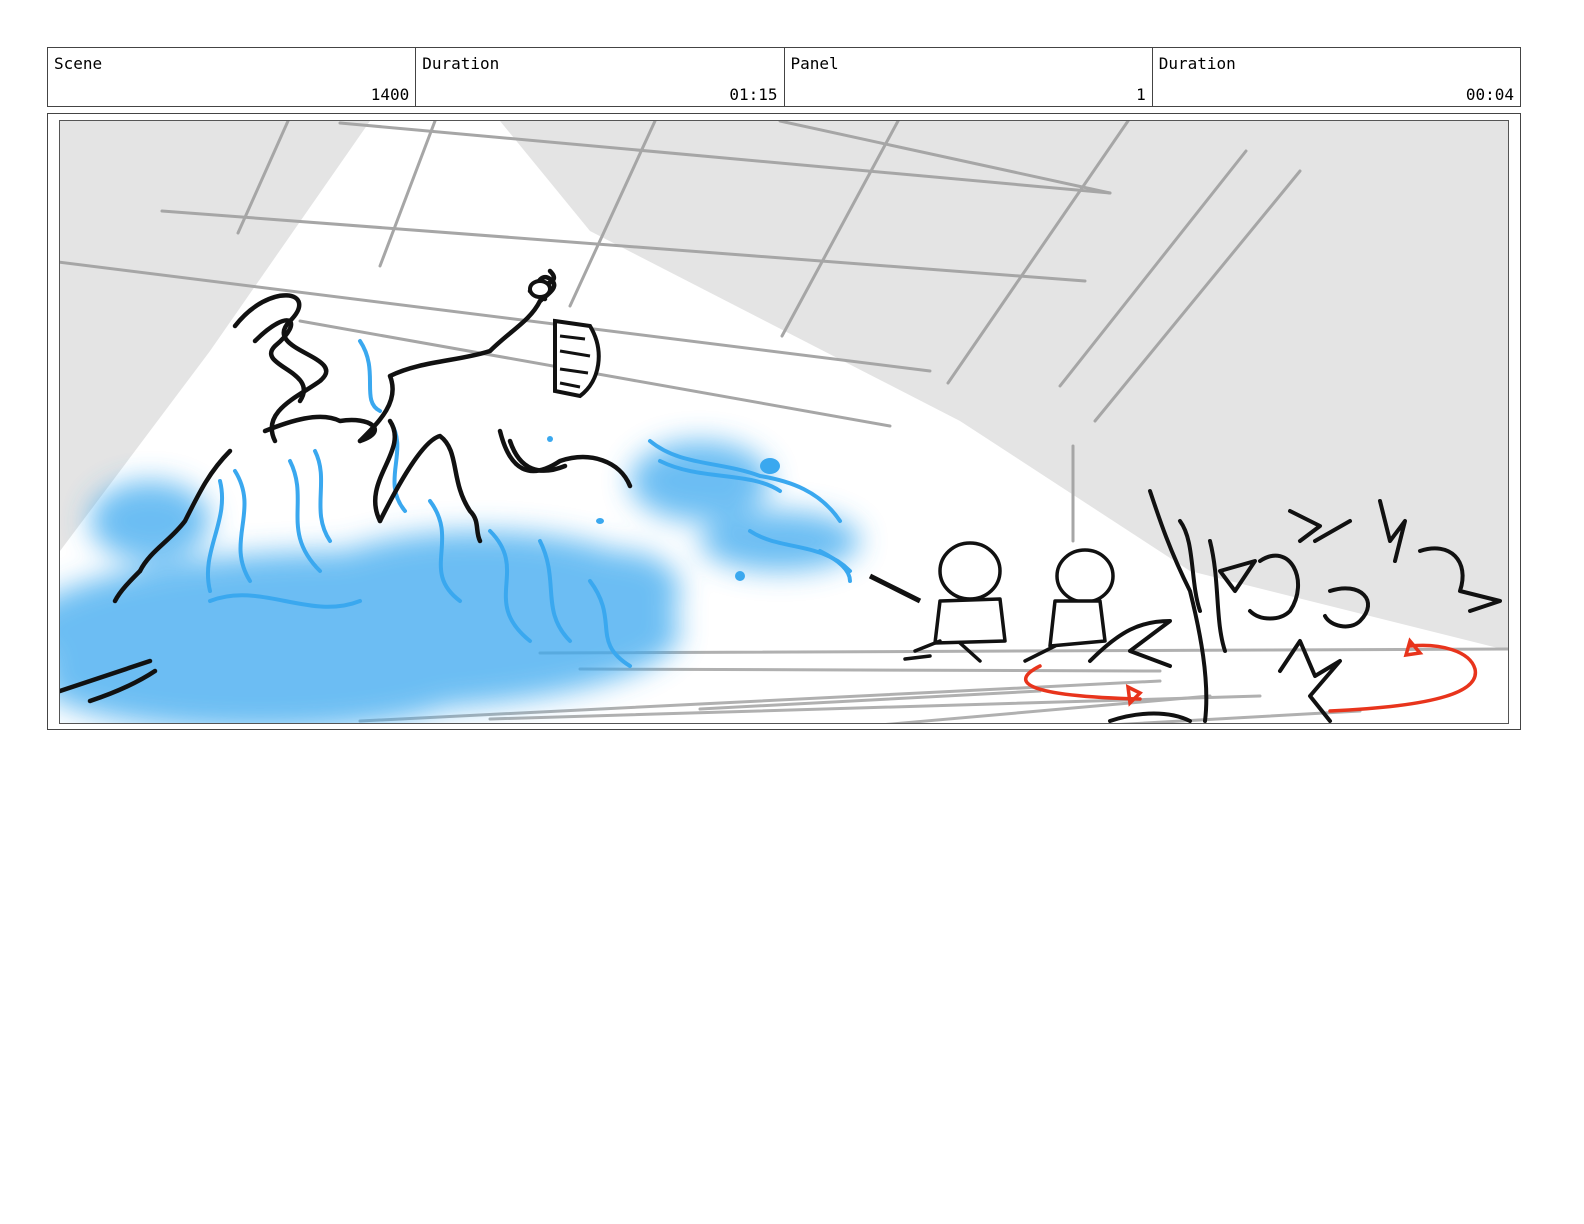  Describe the element at coordinates (600, 77) in the screenshot. I see `scene-duration-cell: Duration 01:15` at that location.